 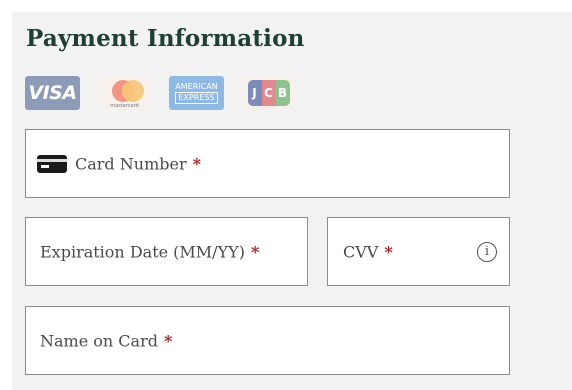 I want to click on name-on-card-label: Name on Card *, so click(x=106, y=340).